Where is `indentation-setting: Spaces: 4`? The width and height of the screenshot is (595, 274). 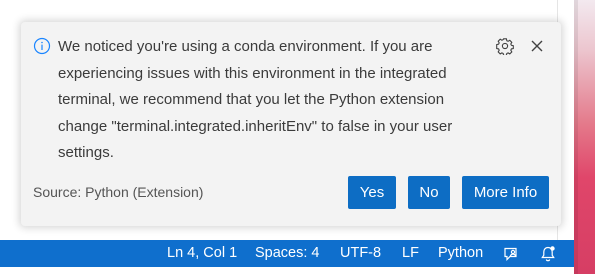
indentation-setting: Spaces: 4 is located at coordinates (287, 253).